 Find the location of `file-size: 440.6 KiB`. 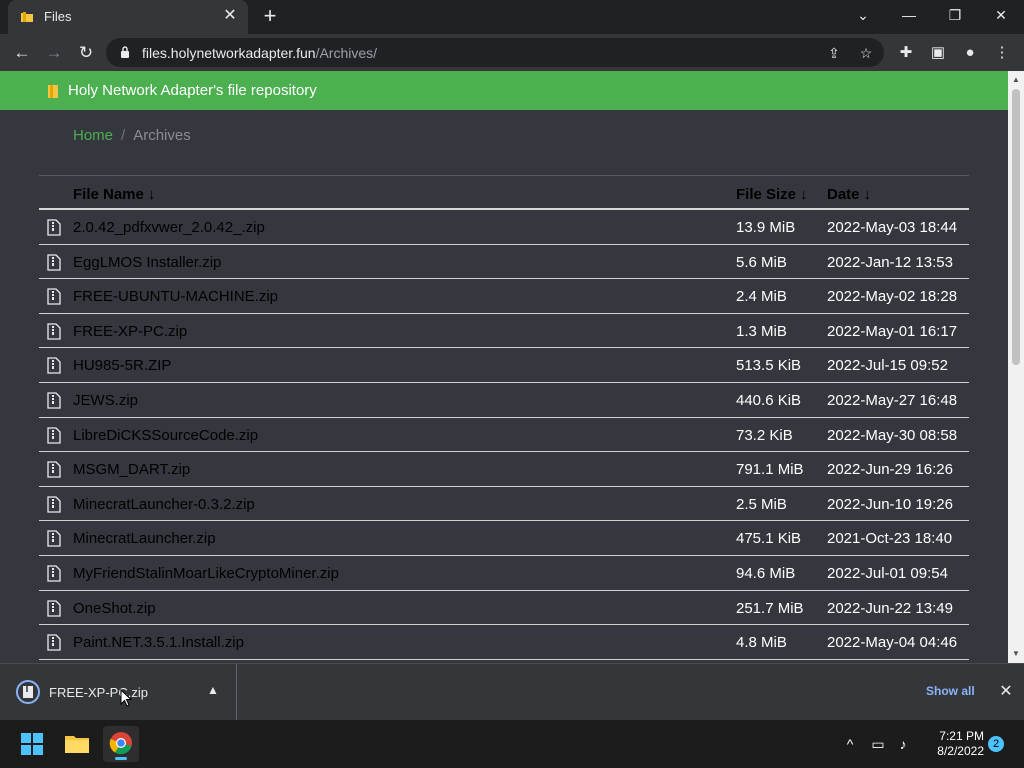

file-size: 440.6 KiB is located at coordinates (769, 400).